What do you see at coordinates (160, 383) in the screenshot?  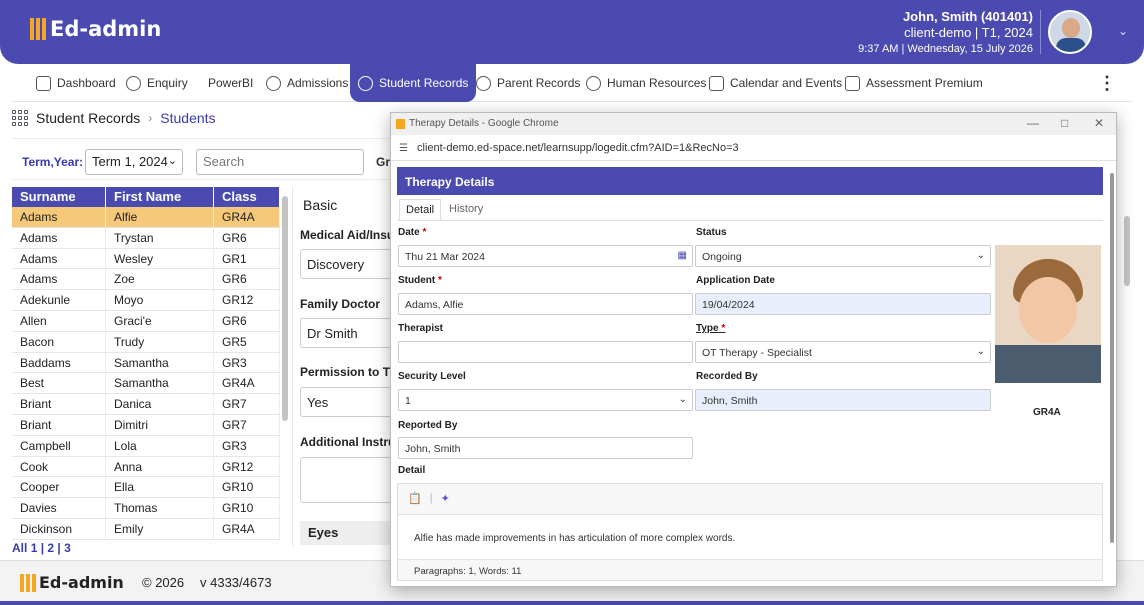 I see `first-name-cell: Samantha` at bounding box center [160, 383].